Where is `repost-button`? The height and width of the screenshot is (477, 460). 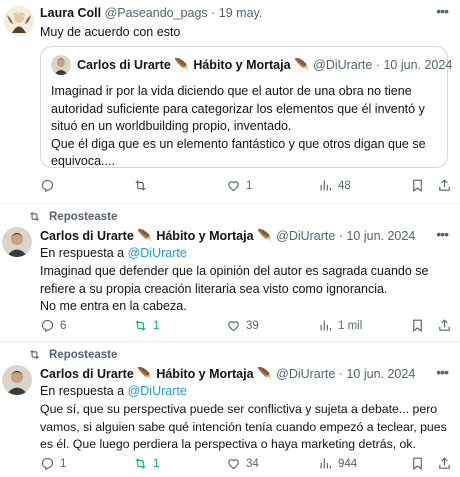 repost-button is located at coordinates (143, 185).